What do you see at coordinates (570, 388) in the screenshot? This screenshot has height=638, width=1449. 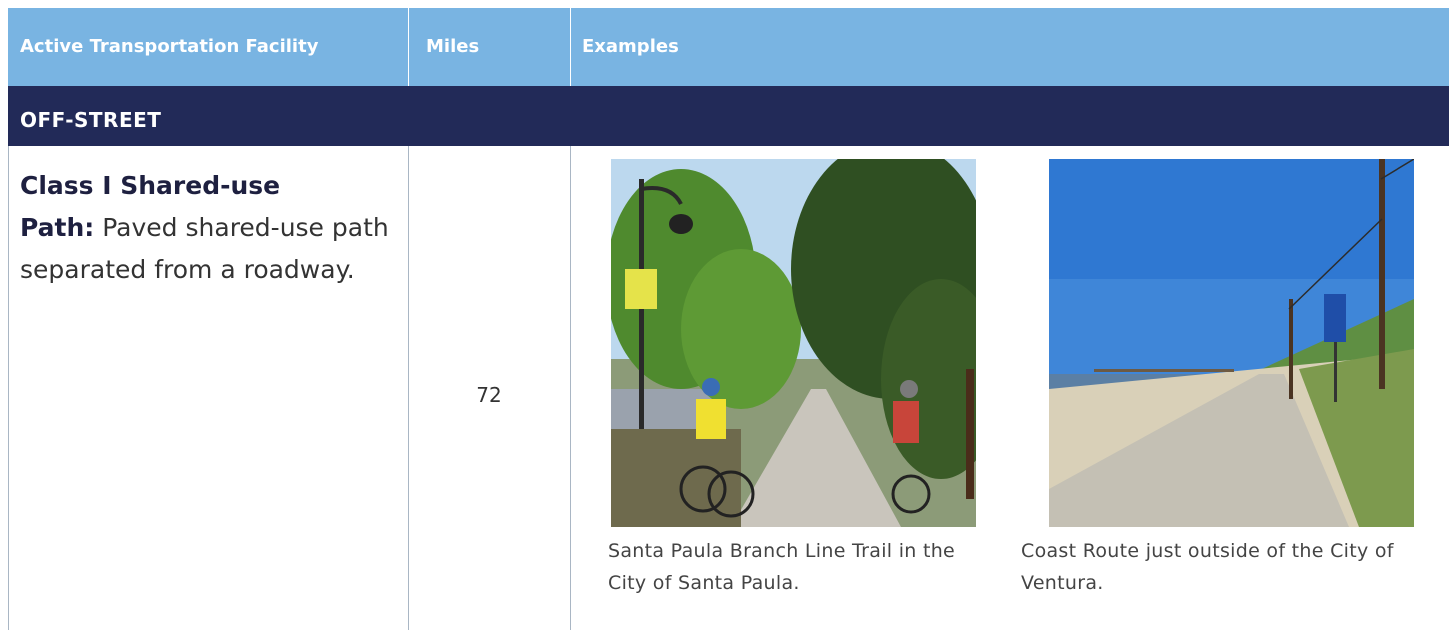 I see `column-divider` at bounding box center [570, 388].